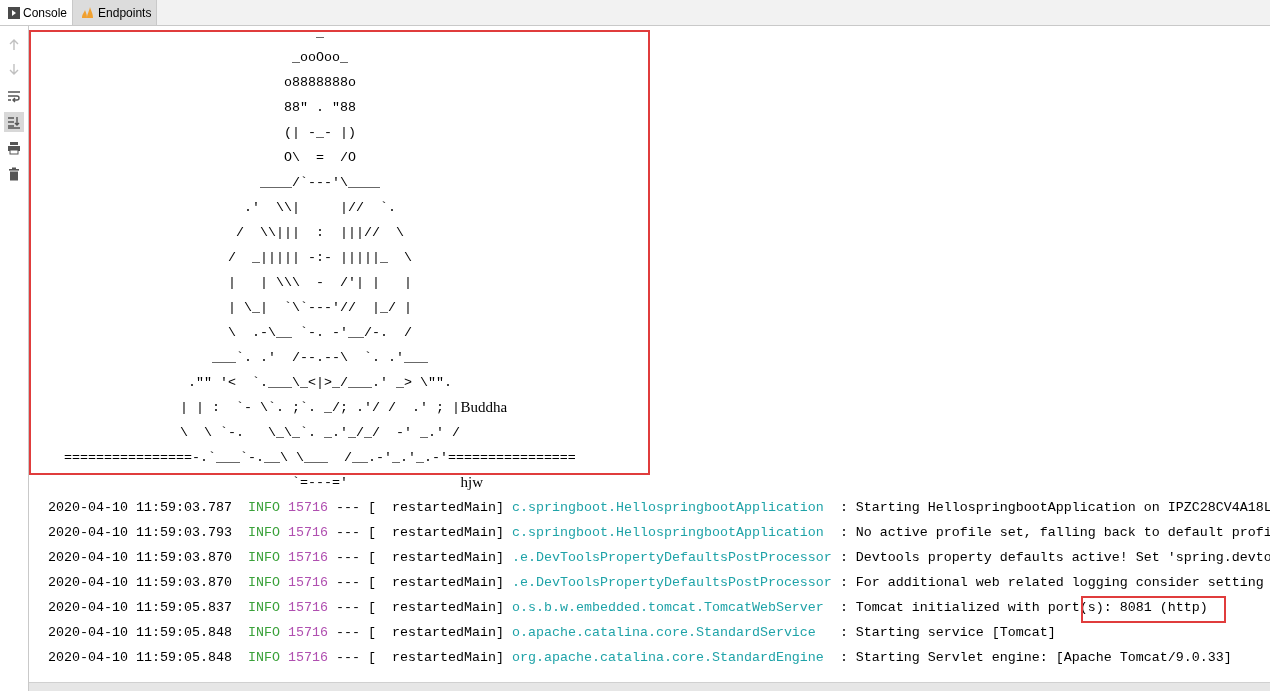 The image size is (1270, 691). Describe the element at coordinates (663, 632) in the screenshot. I see `logger-name: o.apache.catalina.core.StandardService` at that location.